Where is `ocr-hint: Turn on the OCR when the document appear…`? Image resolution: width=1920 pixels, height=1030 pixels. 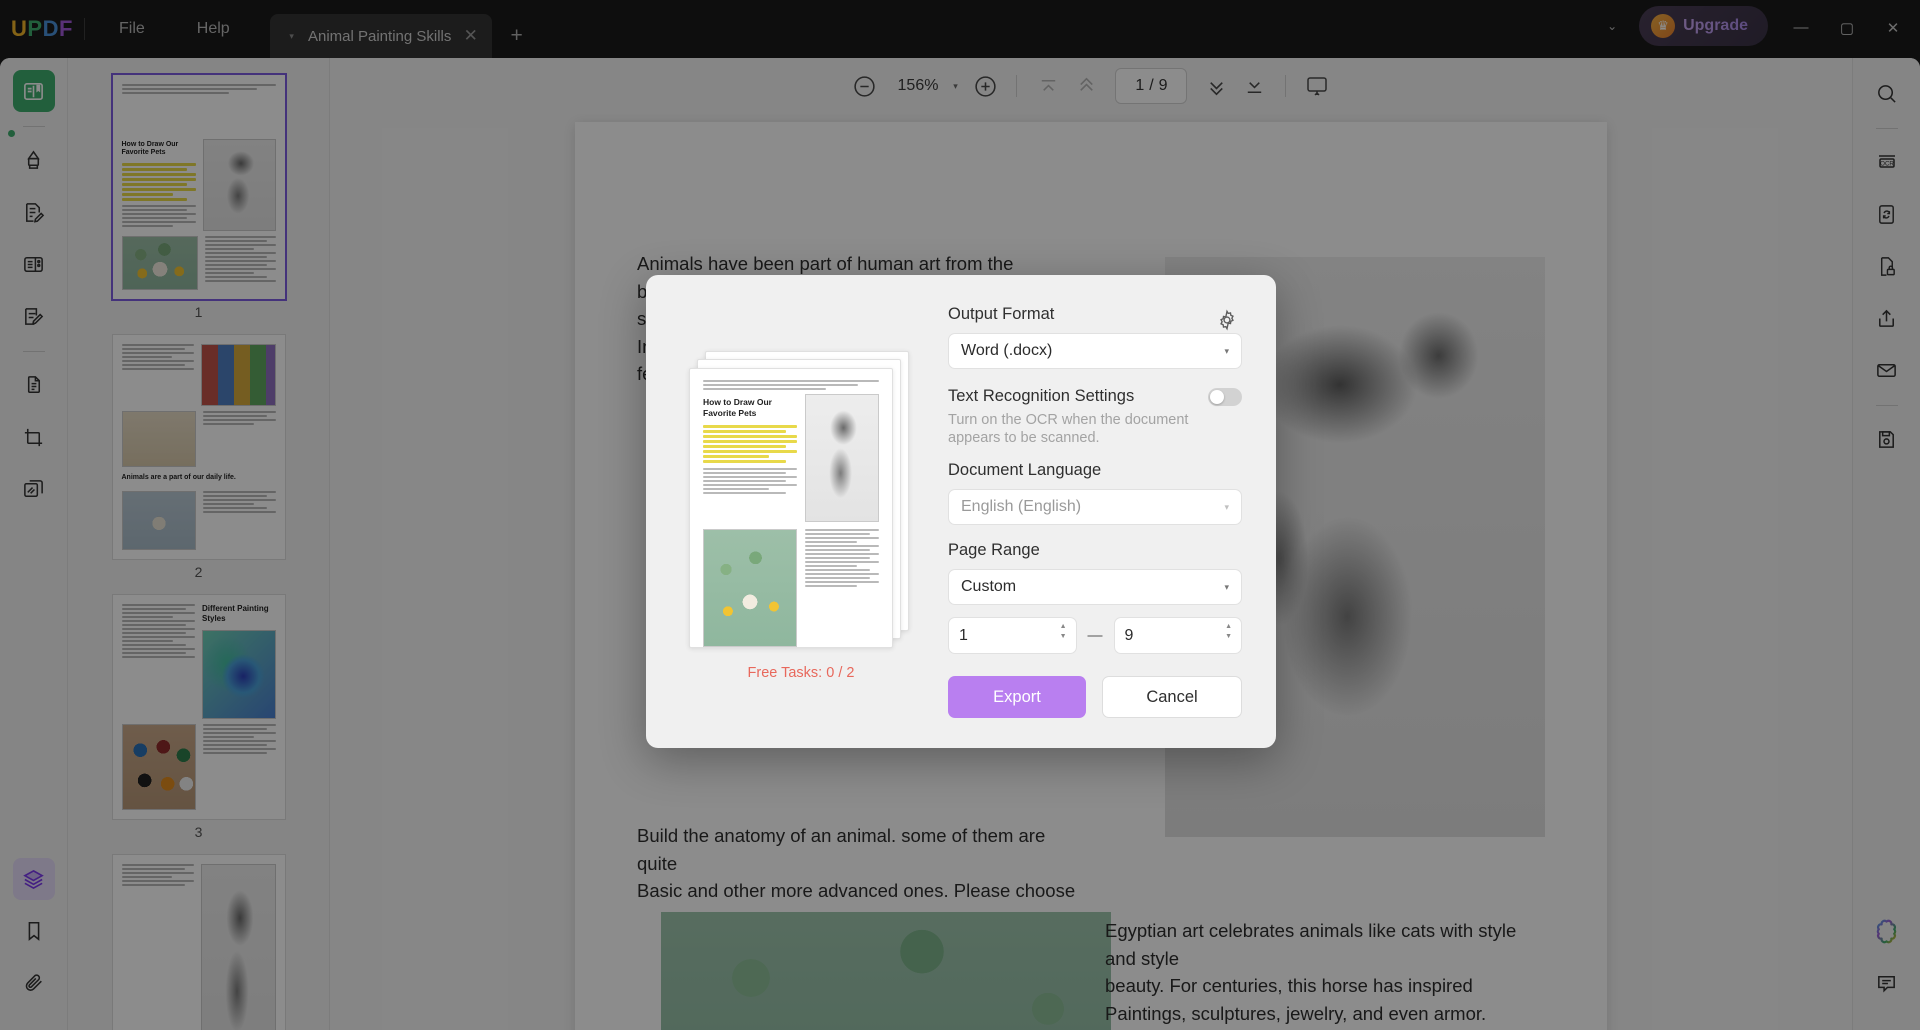
ocr-hint: Turn on the OCR when the document appear… is located at coordinates (1068, 429).